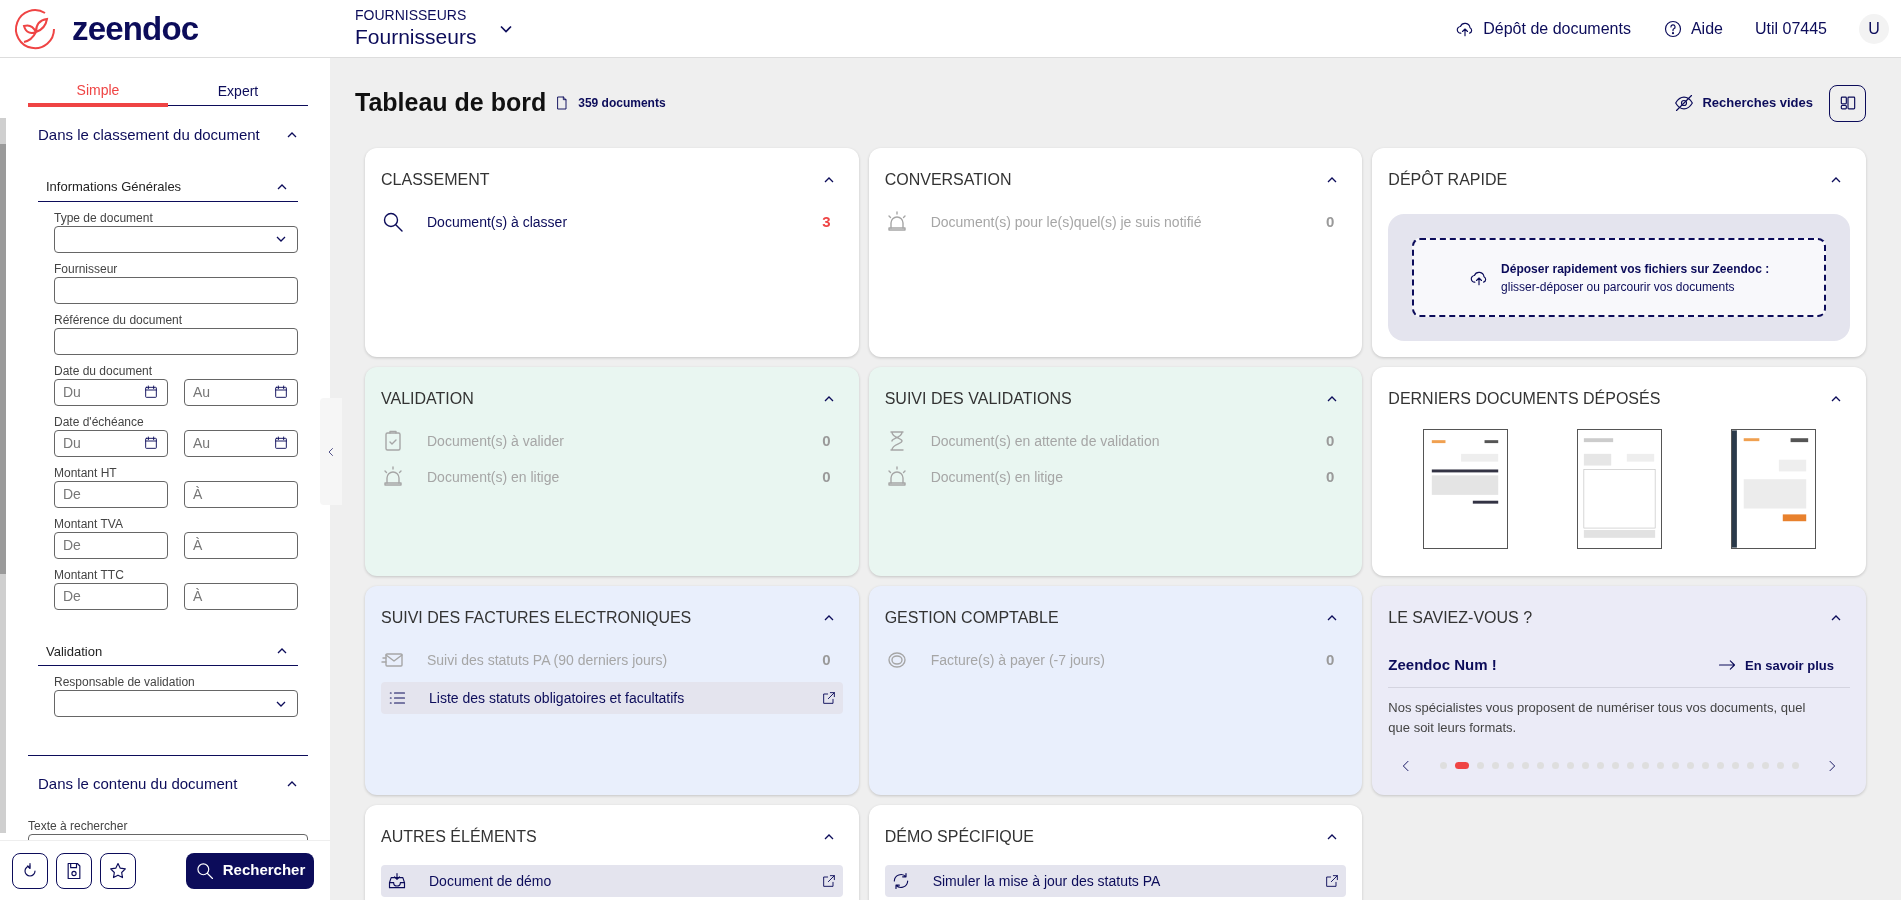 This screenshot has height=900, width=1901. I want to click on save-button, so click(74, 870).